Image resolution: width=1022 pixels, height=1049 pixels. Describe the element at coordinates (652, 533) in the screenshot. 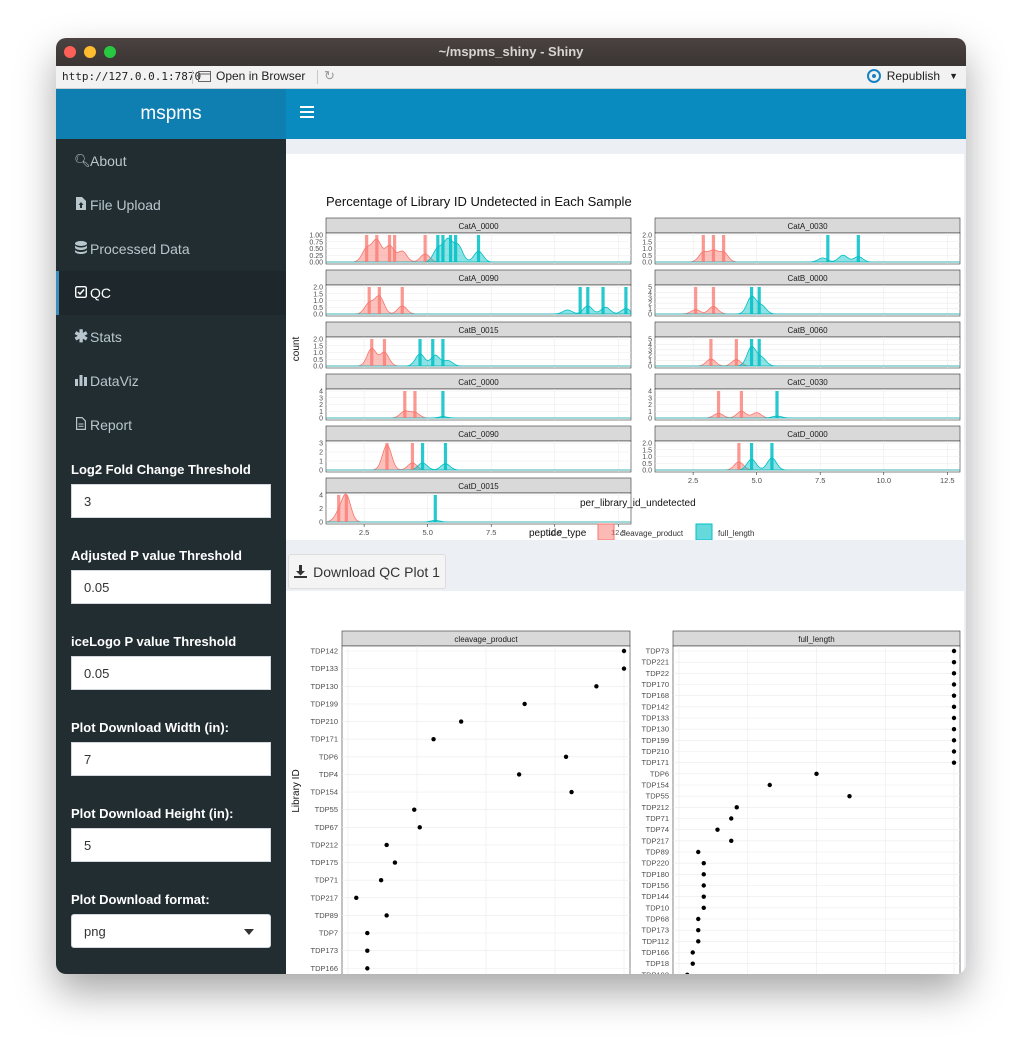

I see `legend-label: cleavage_product` at that location.